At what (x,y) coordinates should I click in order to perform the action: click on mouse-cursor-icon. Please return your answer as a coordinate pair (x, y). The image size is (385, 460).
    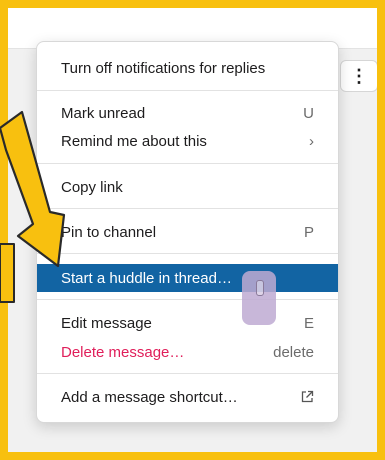
    Looking at the image, I should click on (259, 298).